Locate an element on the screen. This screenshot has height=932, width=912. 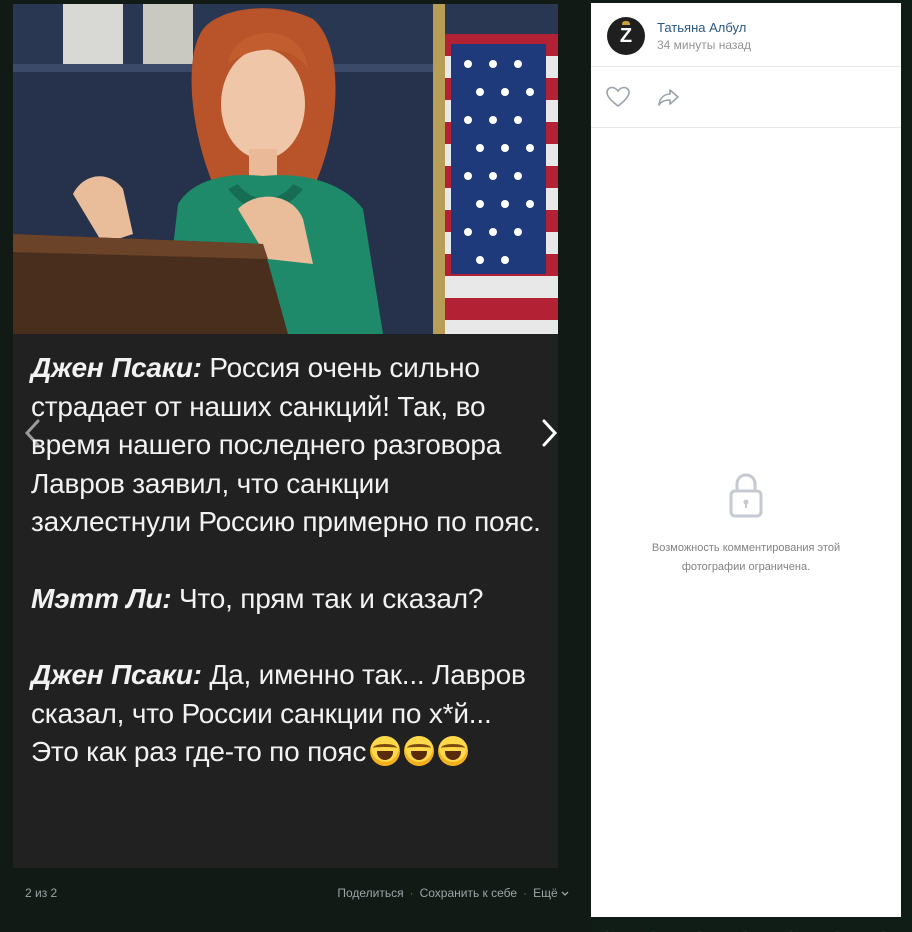
share-arrow-icon is located at coordinates (668, 97).